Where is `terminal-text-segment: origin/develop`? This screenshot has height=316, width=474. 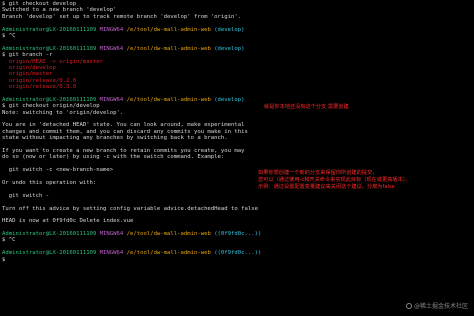
terminal-text-segment: origin/develop is located at coordinates (29, 67).